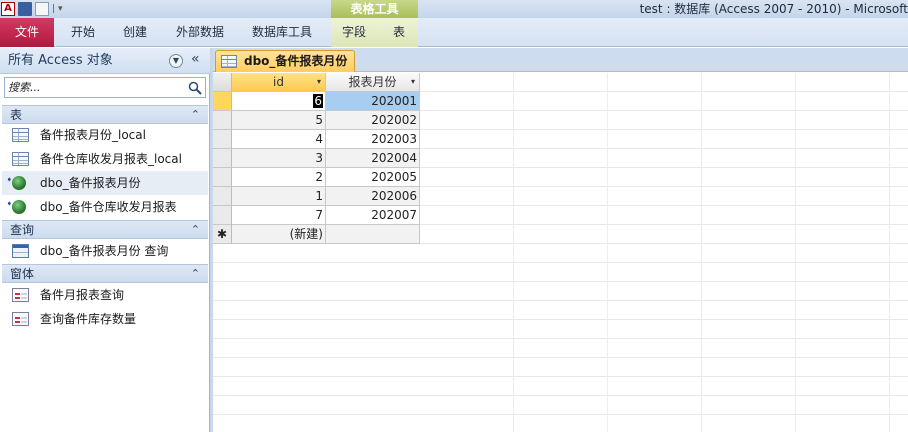 The height and width of the screenshot is (432, 908). Describe the element at coordinates (279, 120) in the screenshot. I see `id-cell: 5` at that location.